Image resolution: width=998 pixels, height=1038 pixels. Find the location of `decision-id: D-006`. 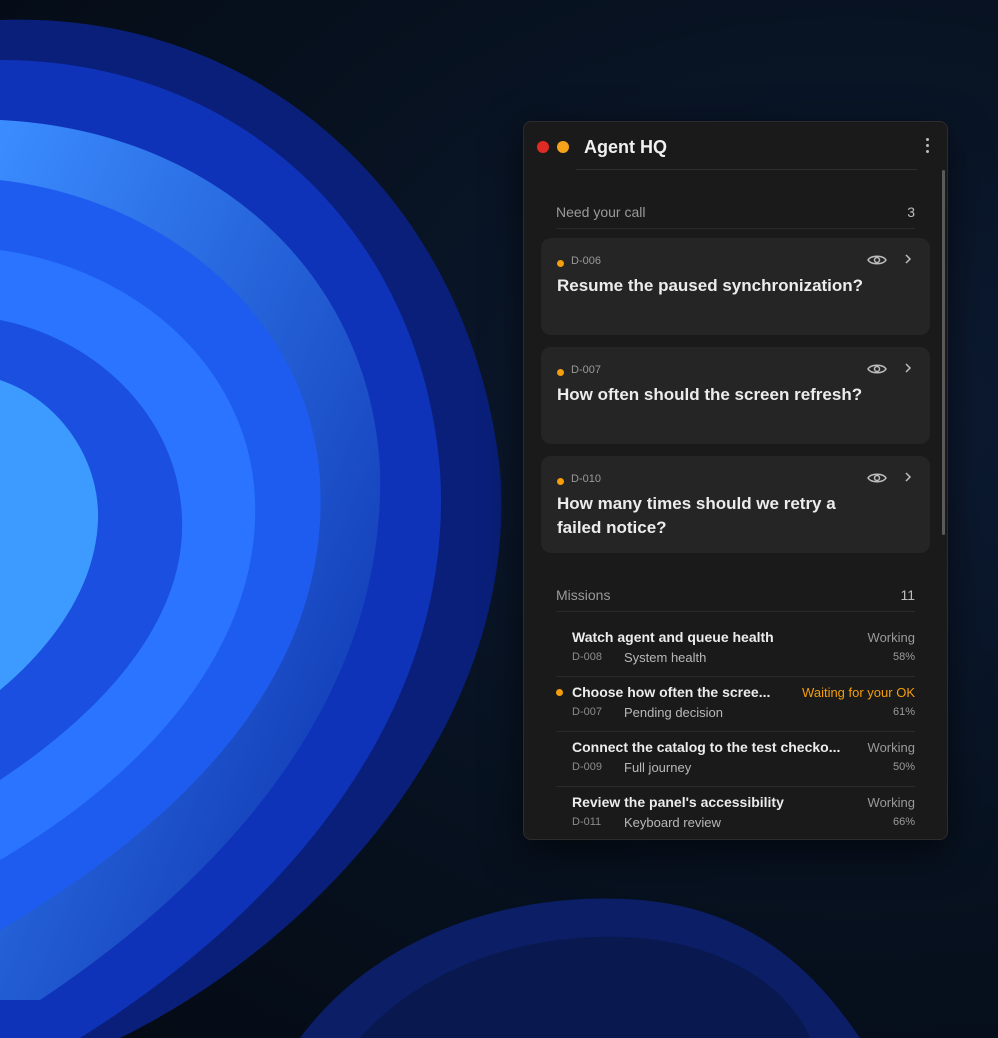

decision-id: D-006 is located at coordinates (586, 261).